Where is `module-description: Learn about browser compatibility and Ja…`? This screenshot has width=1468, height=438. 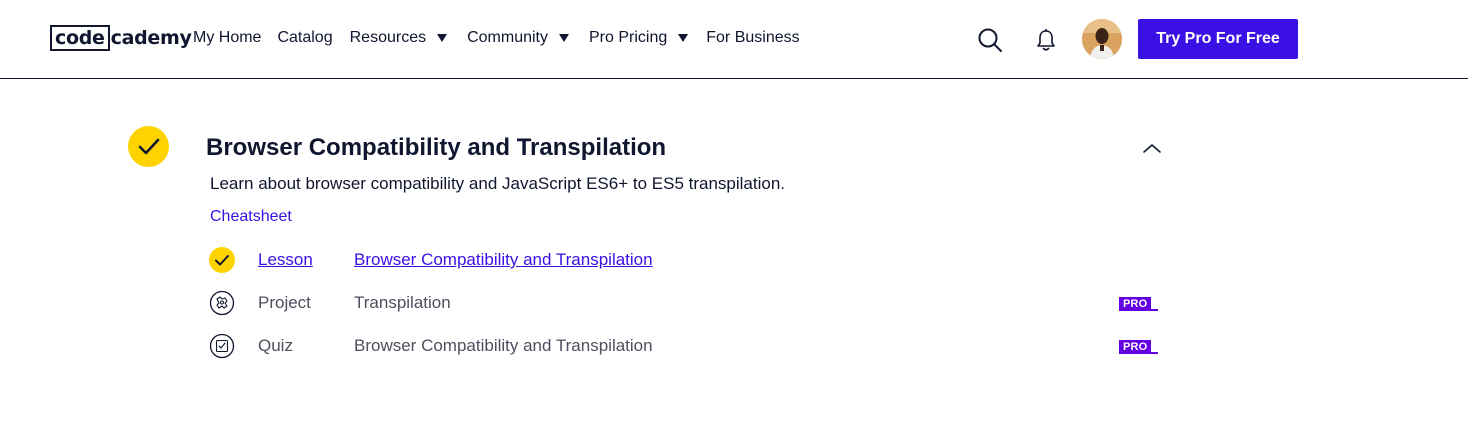 module-description: Learn about browser compatibility and Ja… is located at coordinates (498, 183).